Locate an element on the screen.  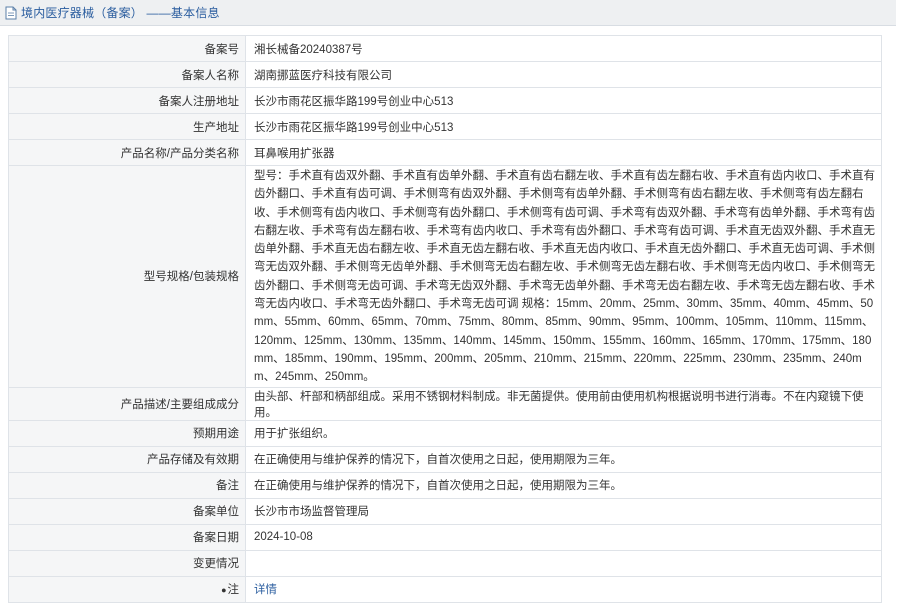
note-label-text: 注 is located at coordinates (233, 590).